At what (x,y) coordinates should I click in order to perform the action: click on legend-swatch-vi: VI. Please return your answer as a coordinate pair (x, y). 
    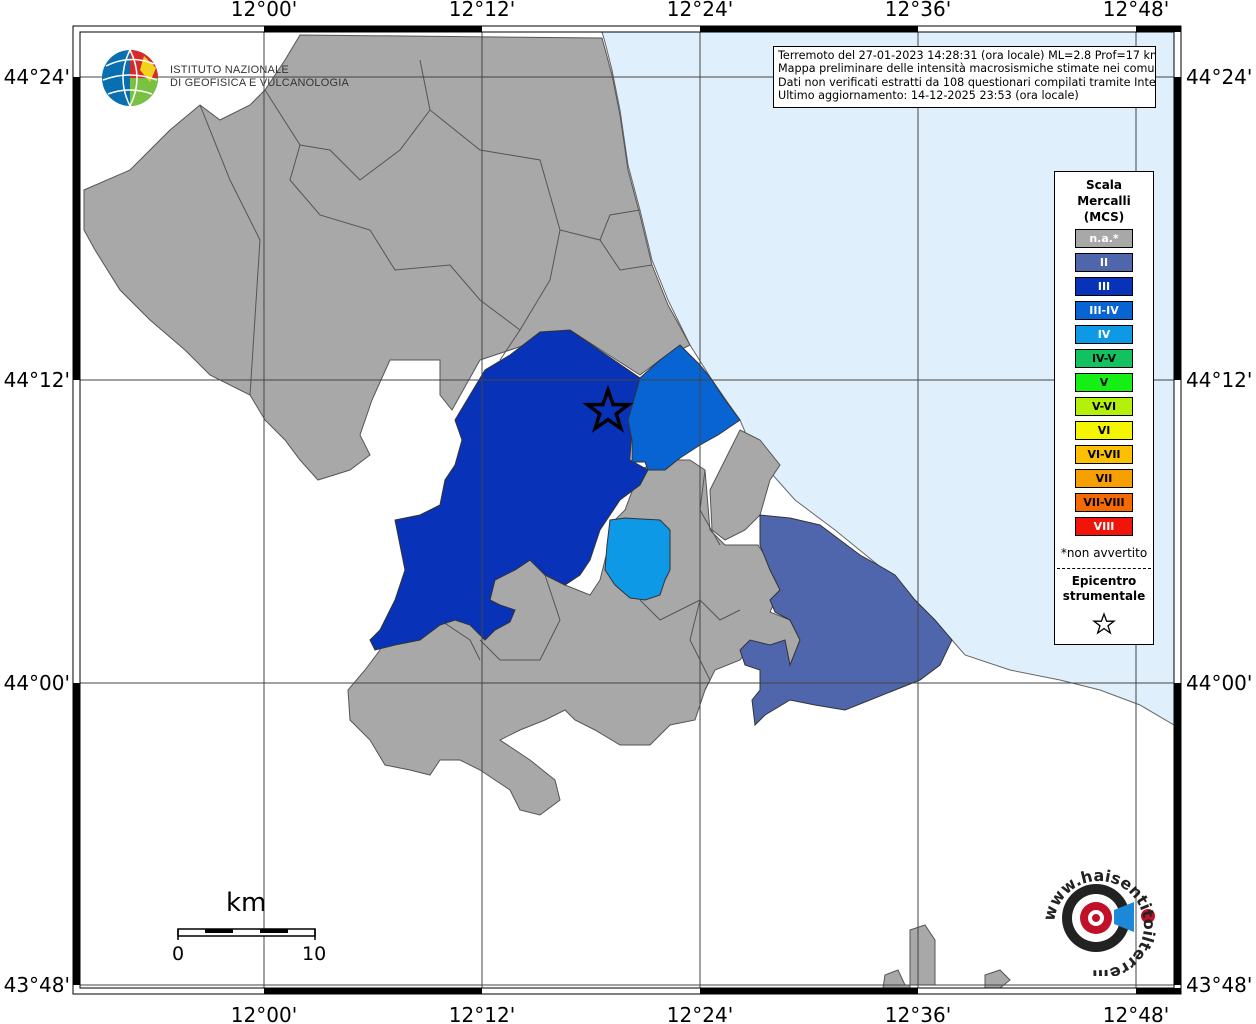
    Looking at the image, I should click on (1104, 430).